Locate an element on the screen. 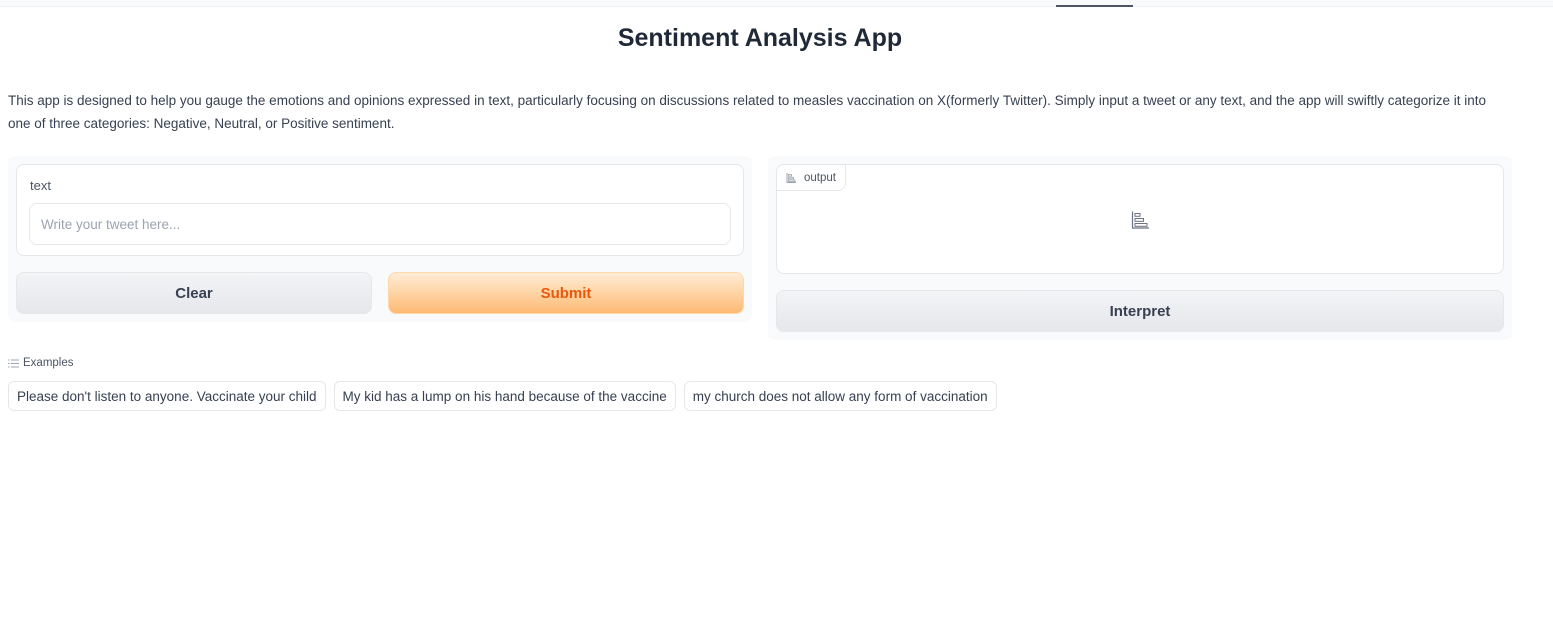 The image size is (1553, 621). output-block: output is located at coordinates (1140, 219).